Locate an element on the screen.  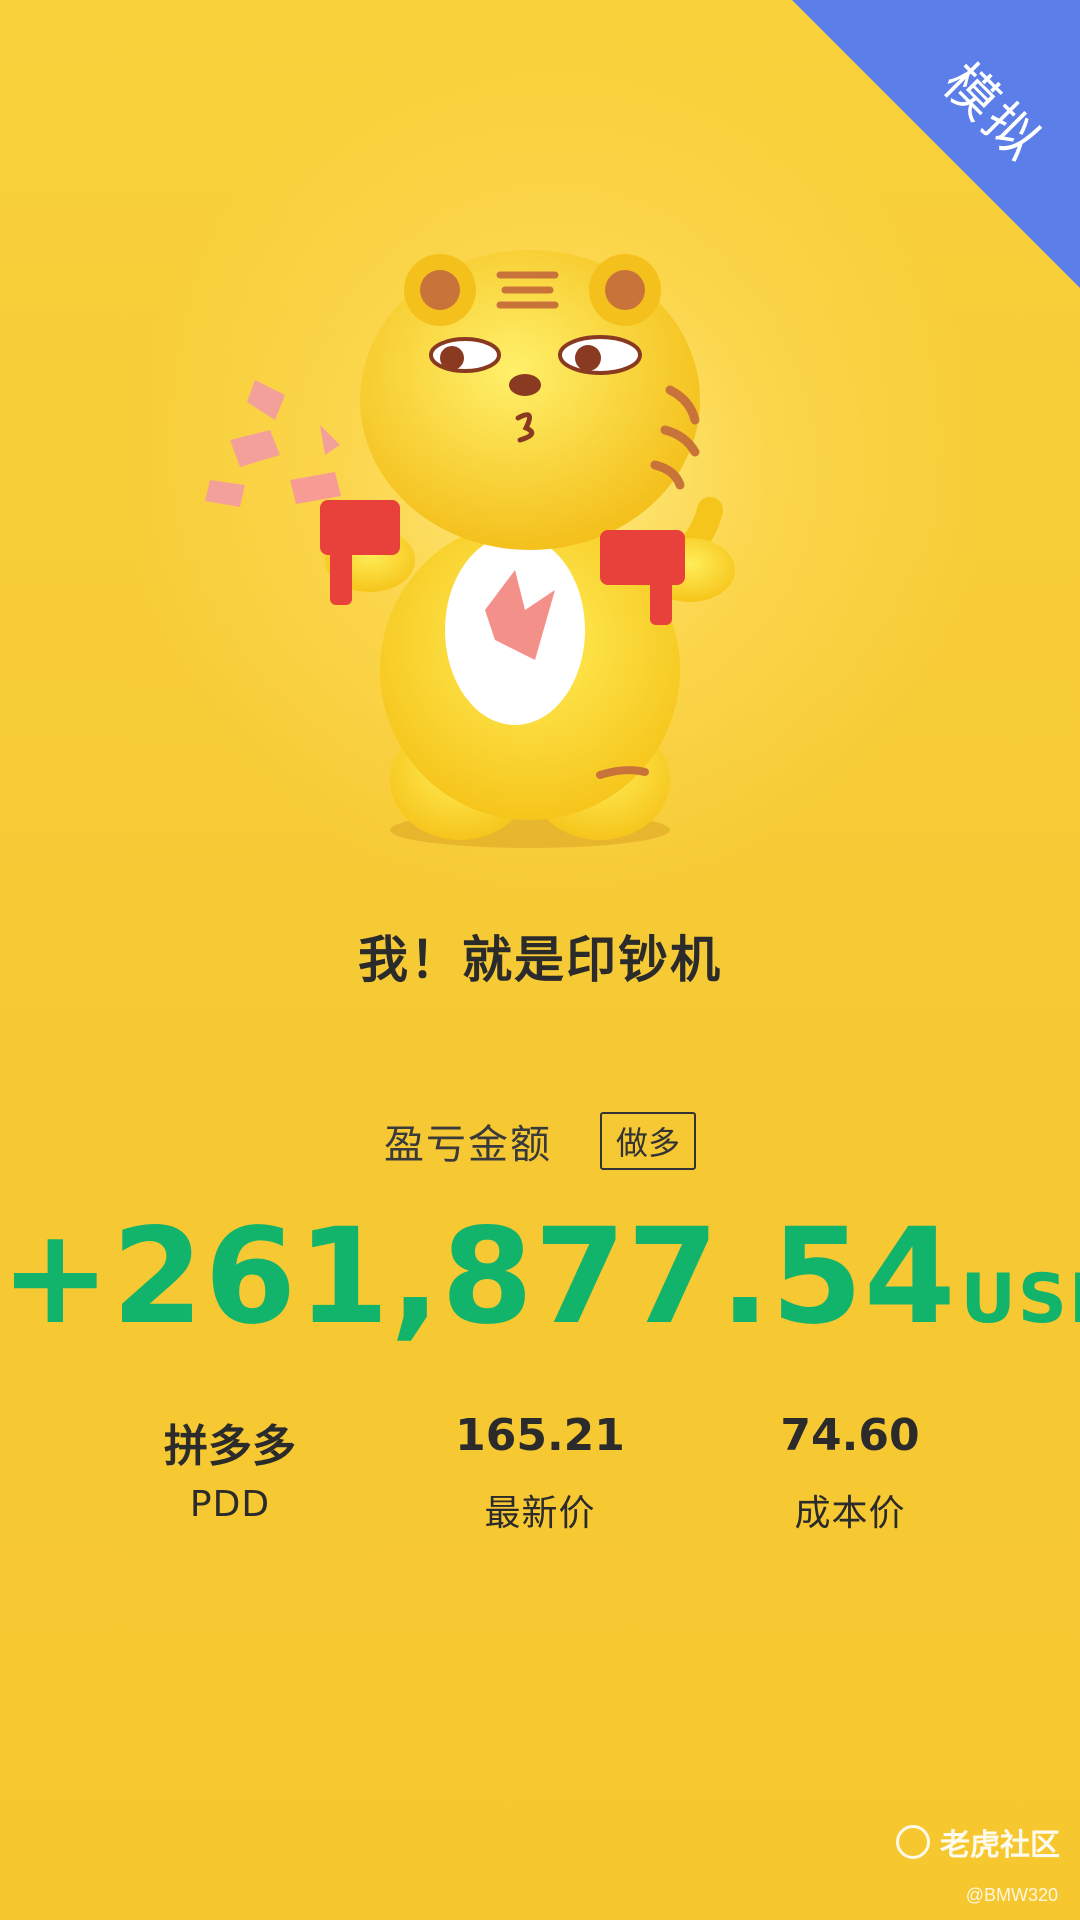
latest-price-label: 最新价 is located at coordinates (540, 1513).